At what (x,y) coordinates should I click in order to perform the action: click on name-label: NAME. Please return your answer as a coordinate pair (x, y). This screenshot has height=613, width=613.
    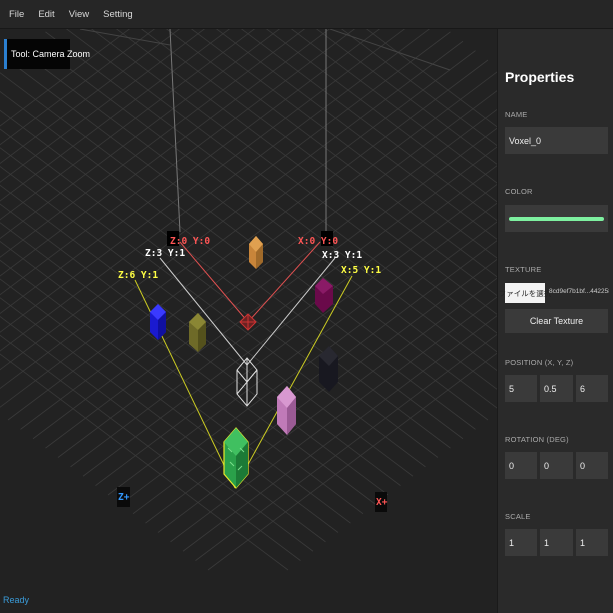
    Looking at the image, I should click on (516, 114).